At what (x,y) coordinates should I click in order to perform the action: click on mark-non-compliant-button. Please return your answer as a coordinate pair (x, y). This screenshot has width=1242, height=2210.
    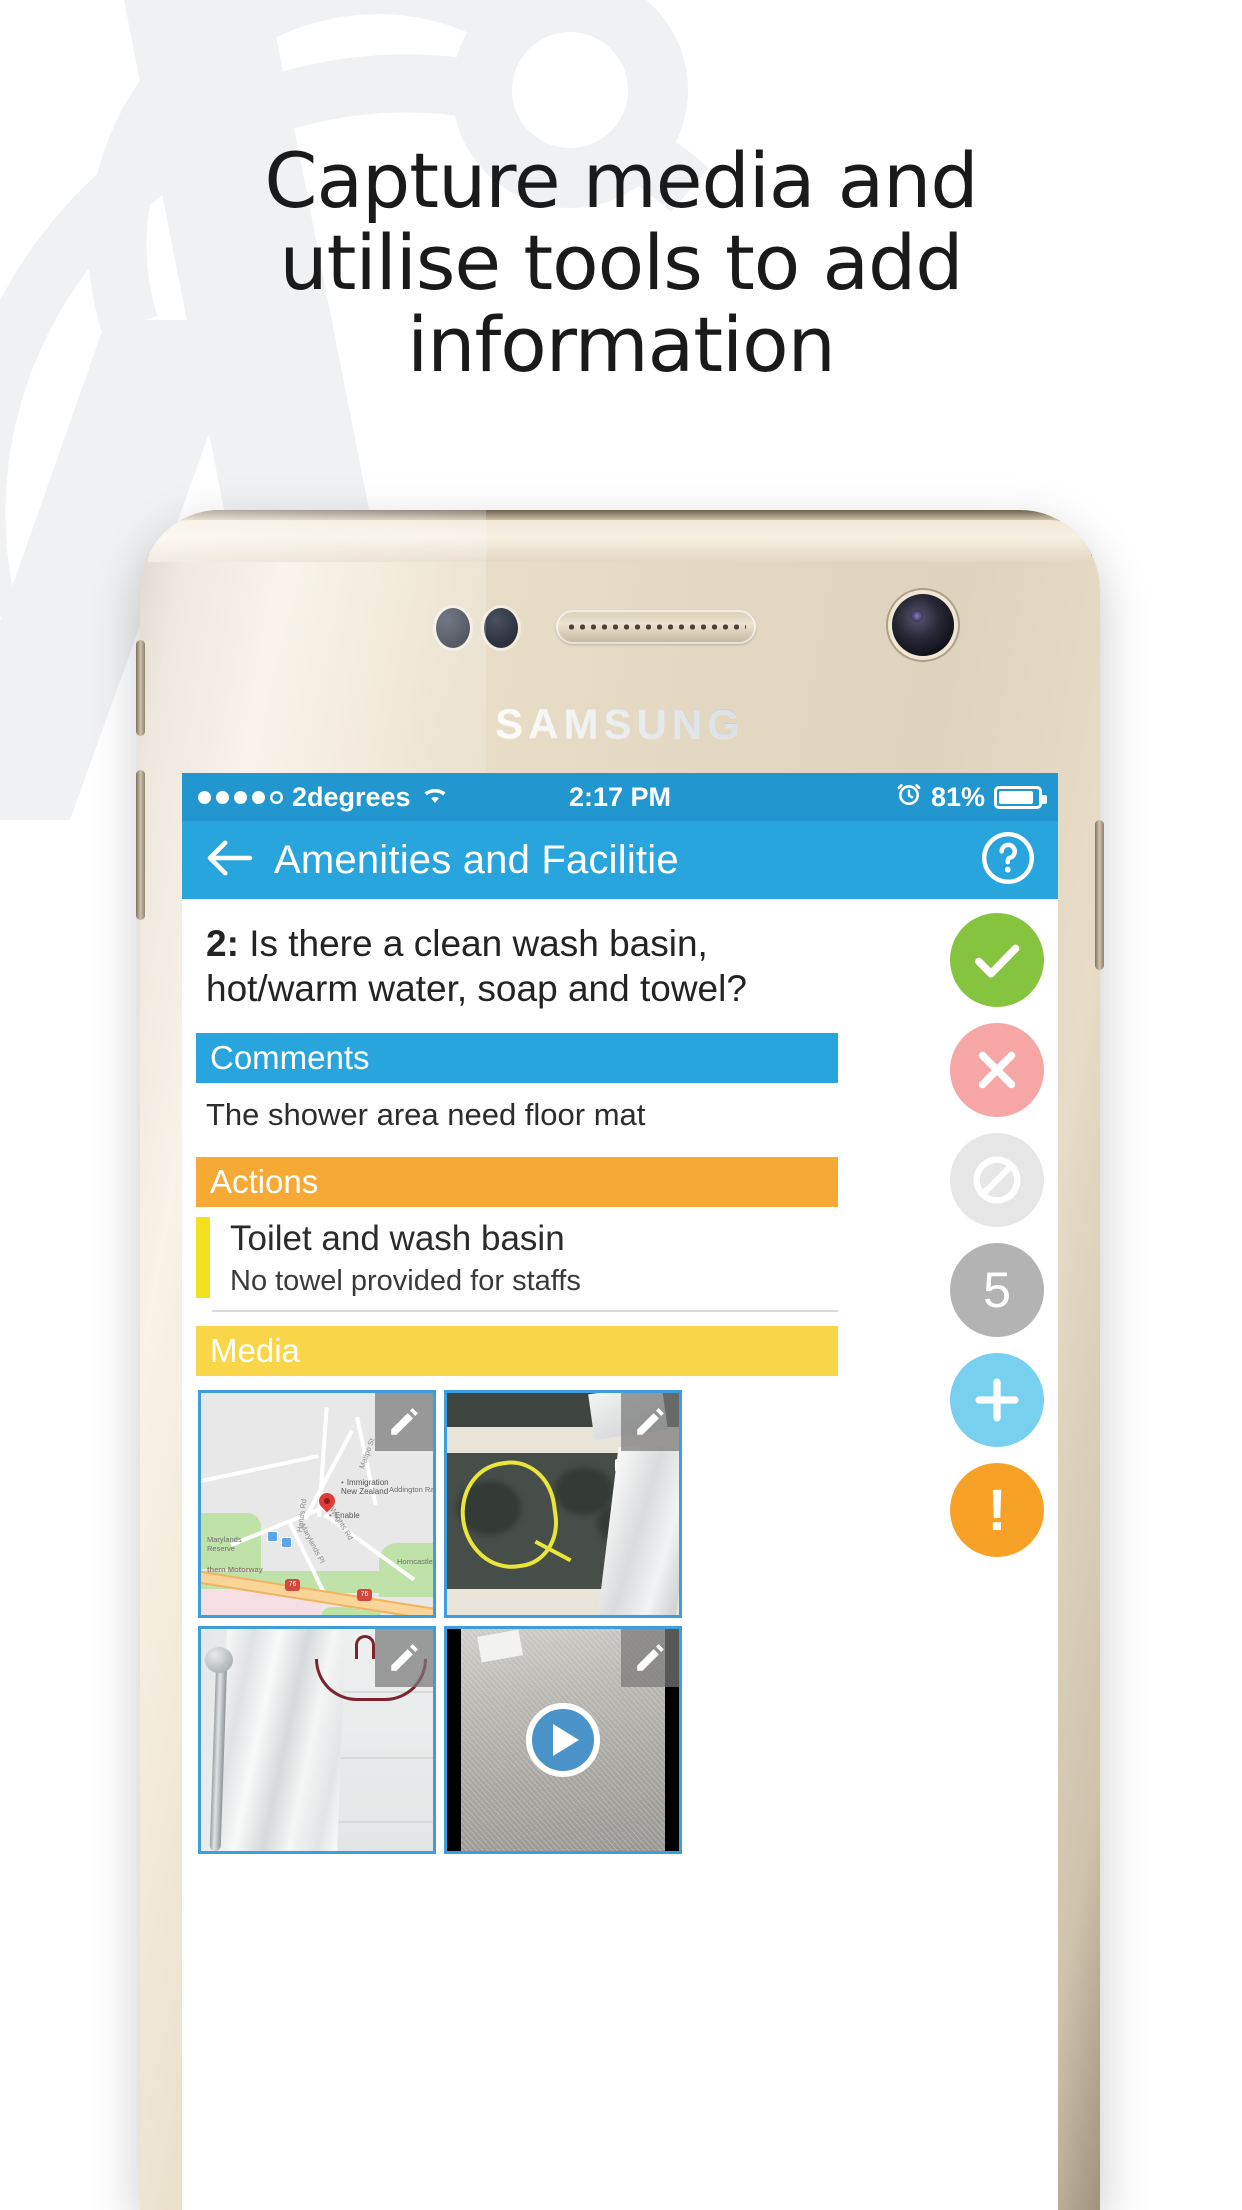
    Looking at the image, I should click on (997, 1070).